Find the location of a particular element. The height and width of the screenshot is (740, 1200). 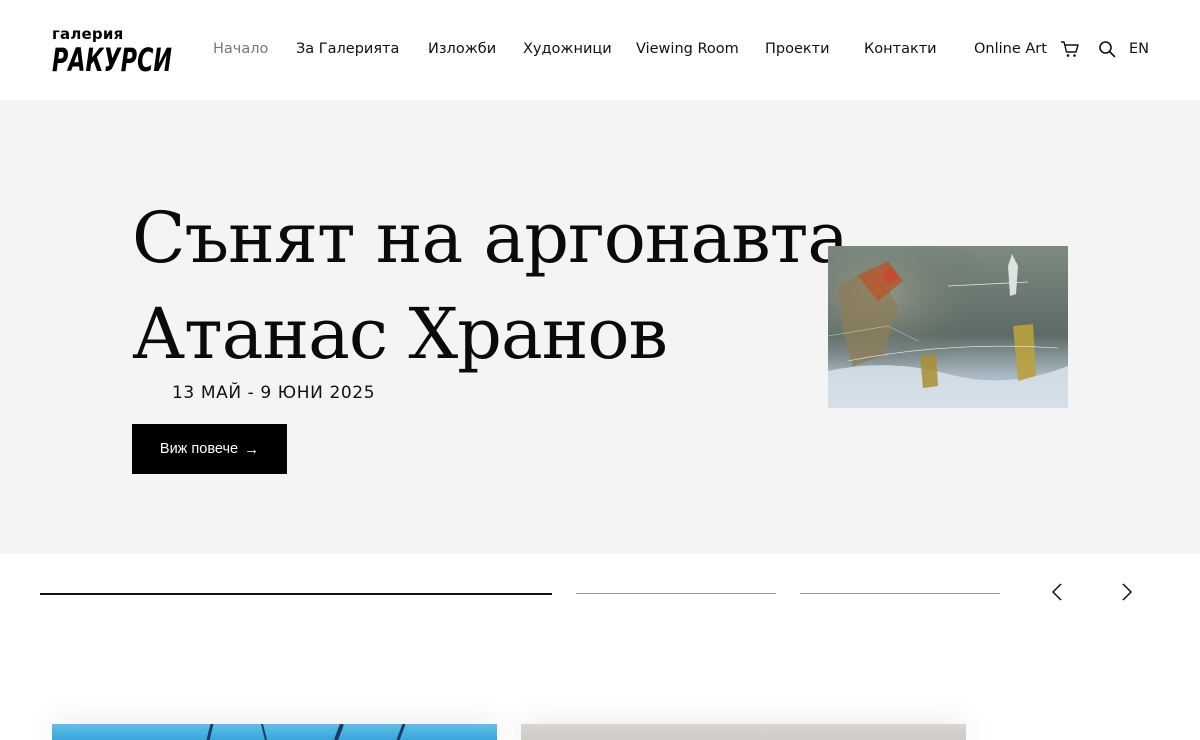

cart-icon is located at coordinates (1070, 49).